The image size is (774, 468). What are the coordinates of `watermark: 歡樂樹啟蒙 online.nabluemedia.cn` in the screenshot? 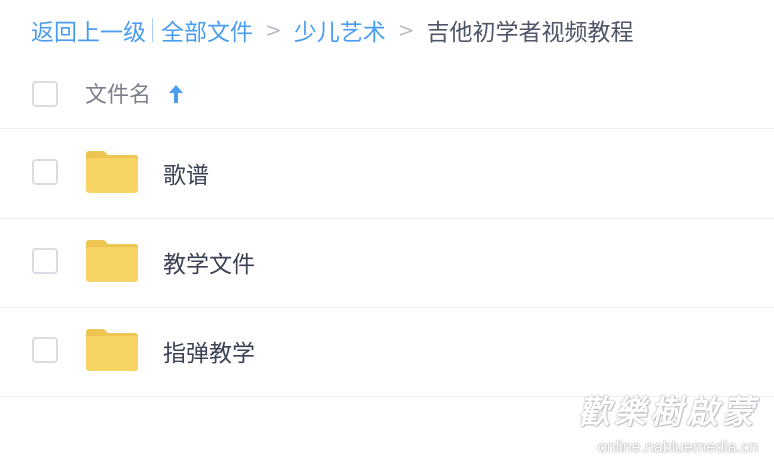 It's located at (658, 425).